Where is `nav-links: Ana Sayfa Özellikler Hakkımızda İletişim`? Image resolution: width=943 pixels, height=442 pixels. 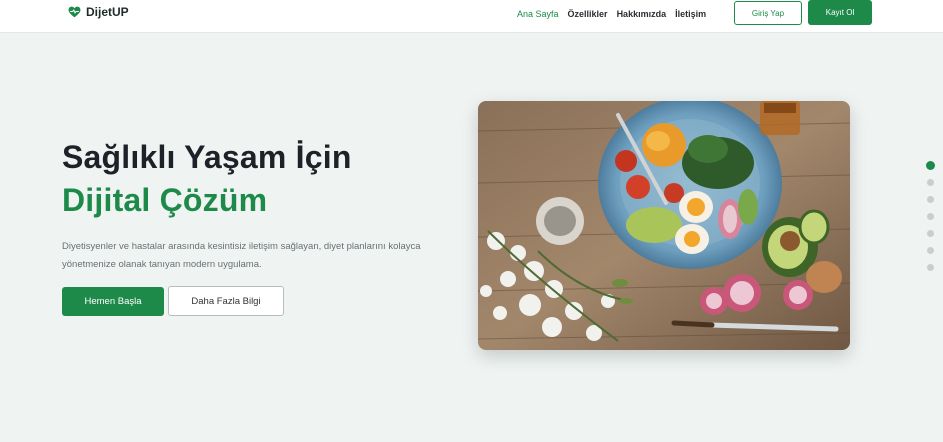
nav-links: Ana Sayfa Özellikler Hakkımızda İletişim is located at coordinates (611, 14).